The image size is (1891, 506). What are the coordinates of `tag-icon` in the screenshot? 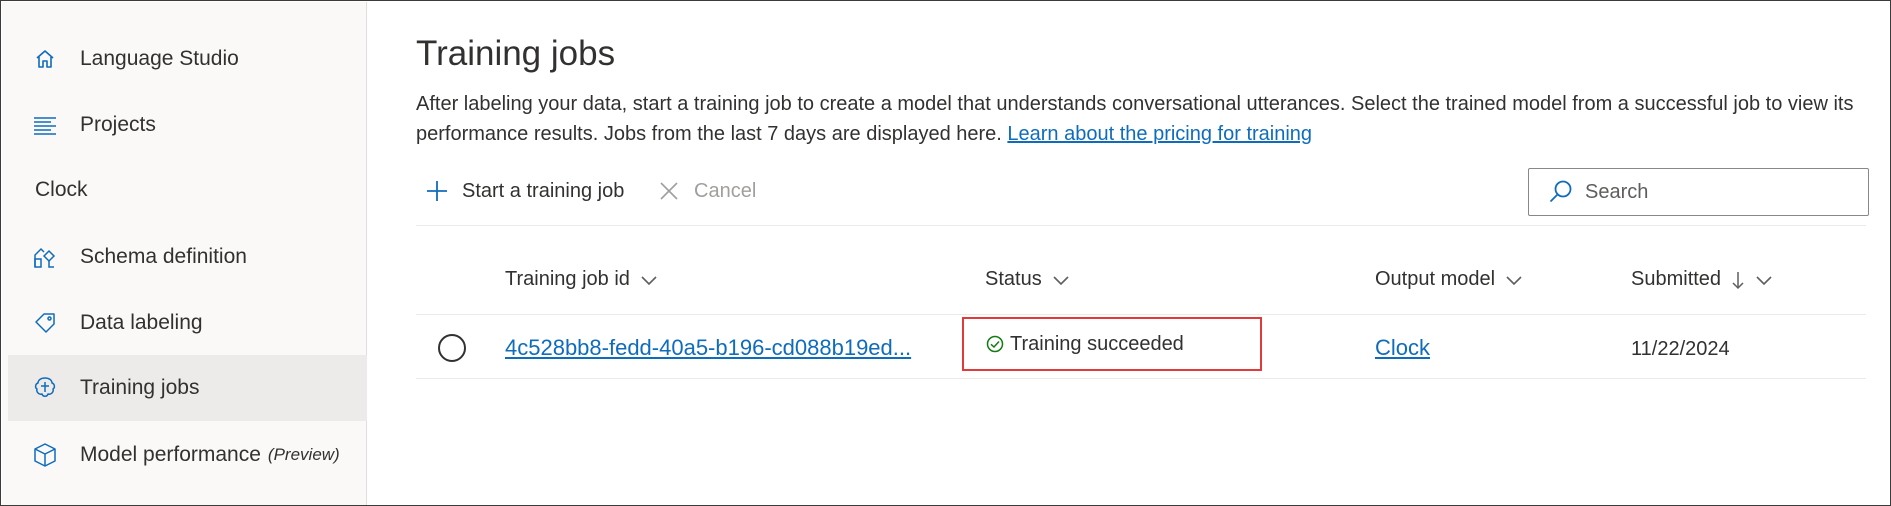 It's located at (45, 323).